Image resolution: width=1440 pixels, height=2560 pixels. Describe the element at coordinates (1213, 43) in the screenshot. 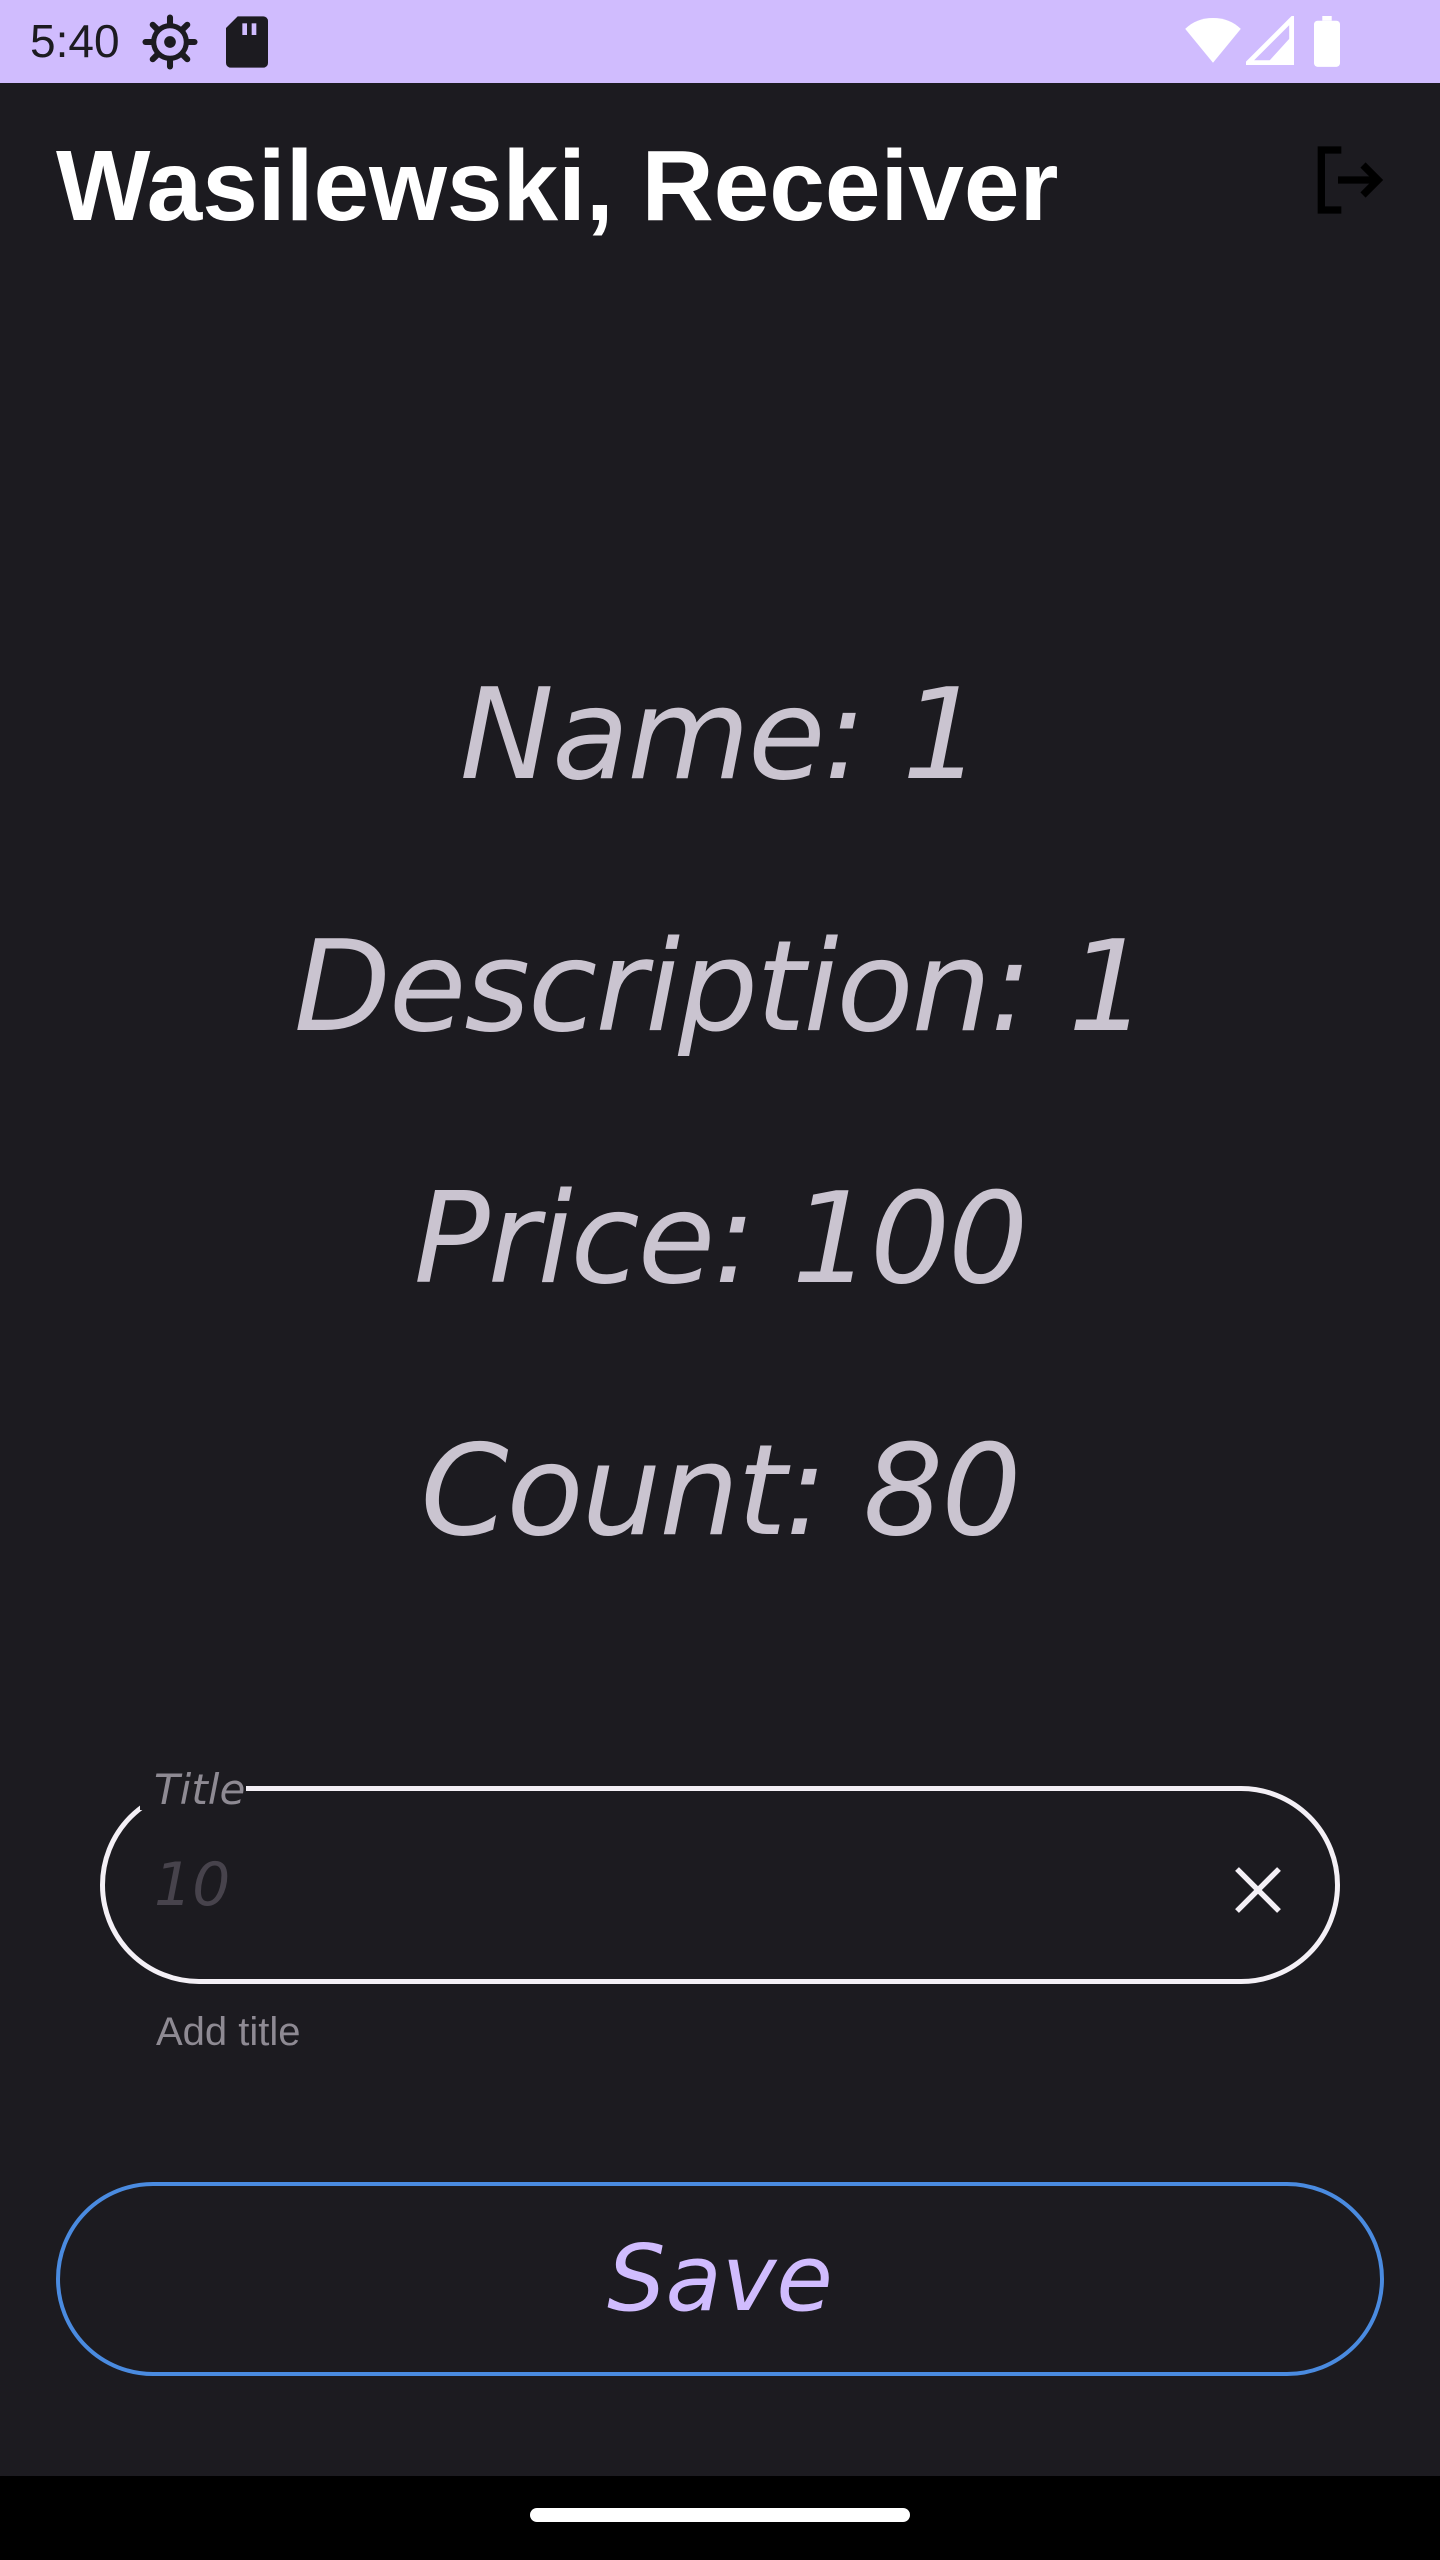

I see `wifi-icon` at that location.